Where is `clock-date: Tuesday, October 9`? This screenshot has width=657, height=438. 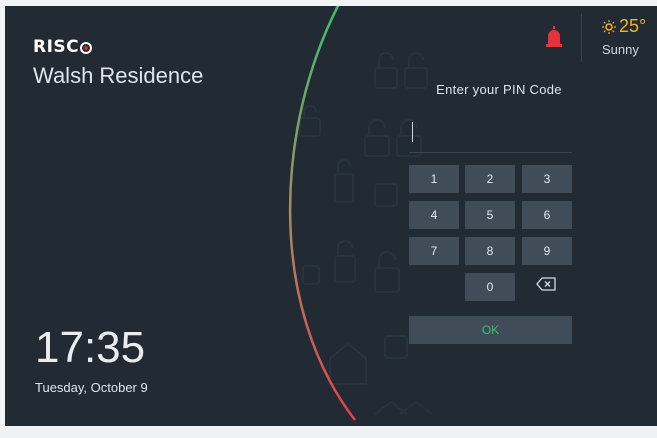 clock-date: Tuesday, October 9 is located at coordinates (91, 387).